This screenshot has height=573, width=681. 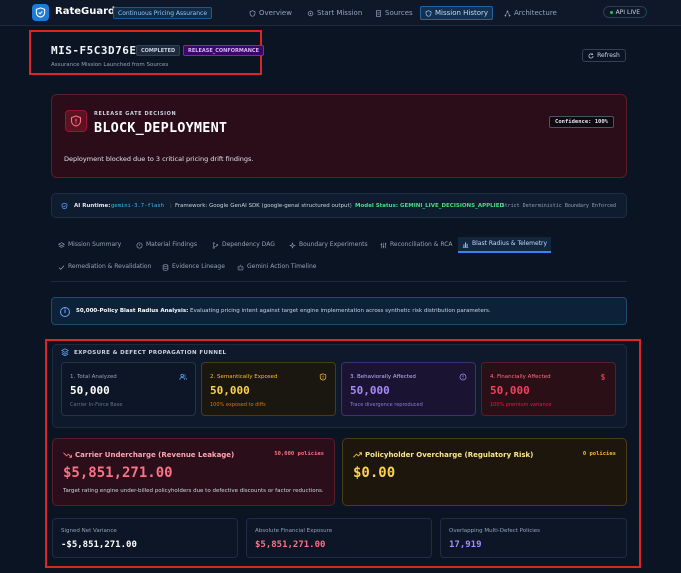 What do you see at coordinates (378, 13) in the screenshot?
I see `document-icon` at bounding box center [378, 13].